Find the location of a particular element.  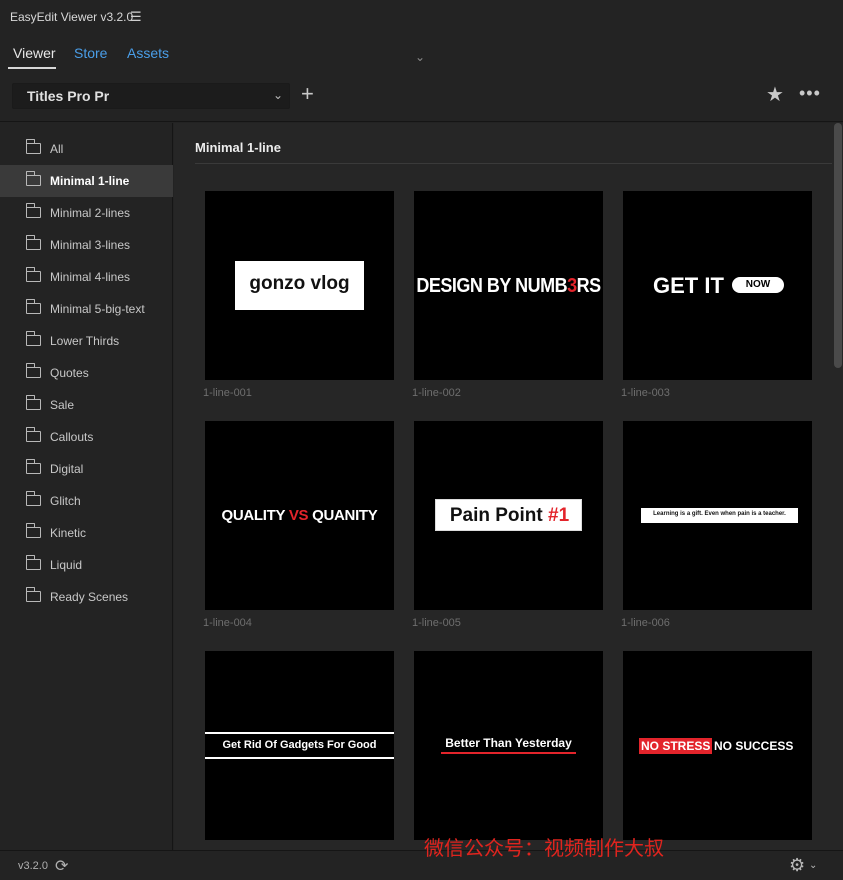

sidebar-item-minimal-3-lines: Minimal 3-lines is located at coordinates (86, 245).